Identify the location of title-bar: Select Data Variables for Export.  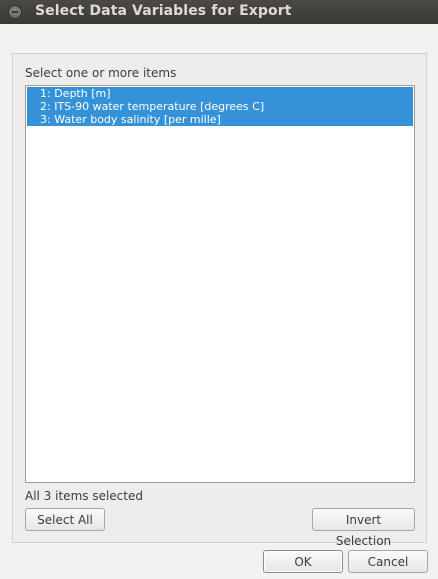
(219, 12).